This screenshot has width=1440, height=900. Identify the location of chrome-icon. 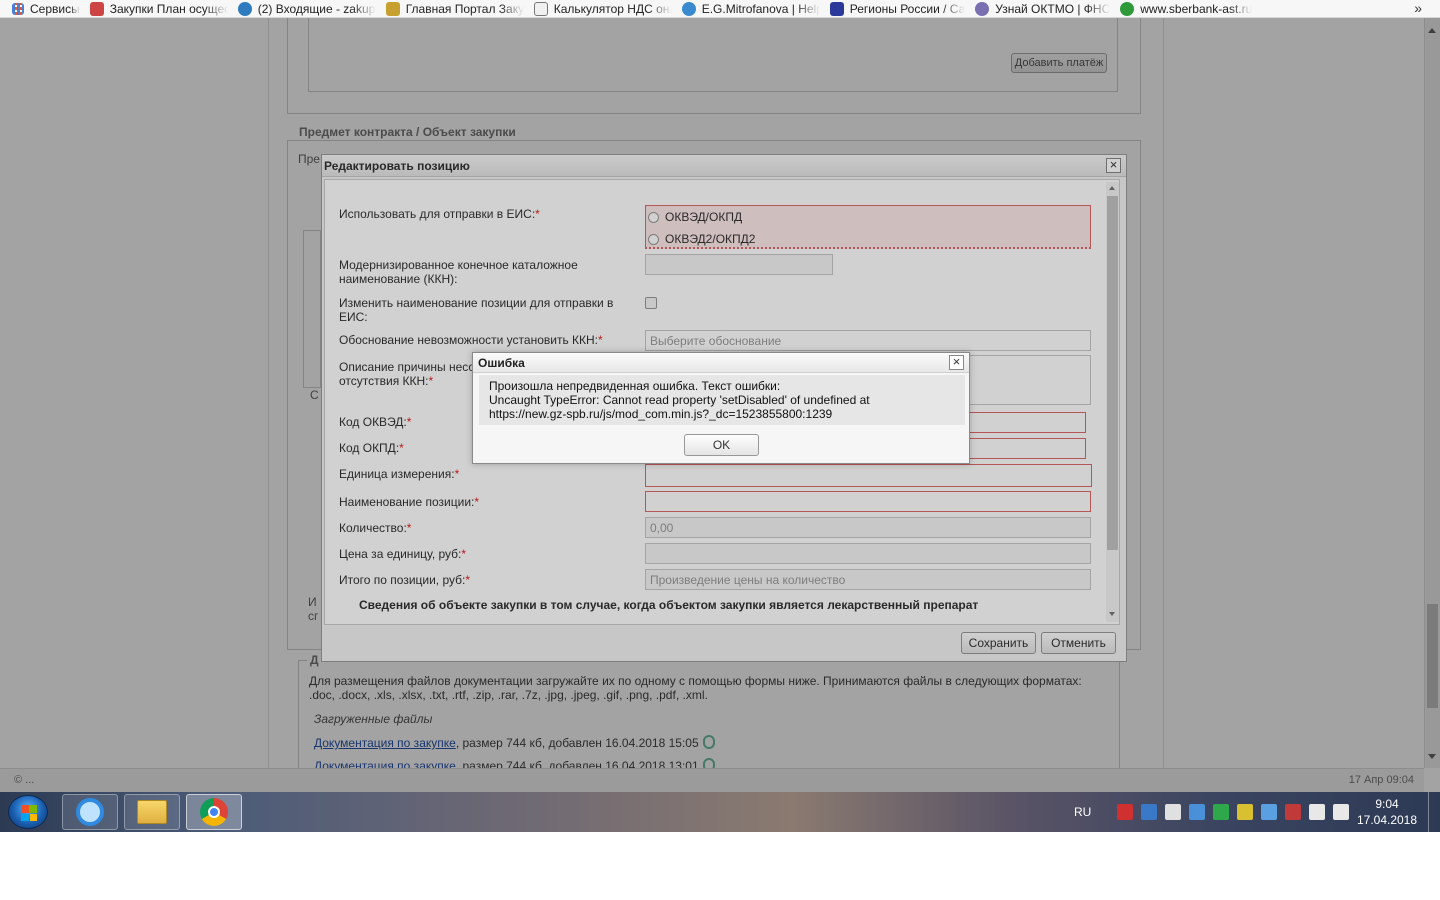
(214, 812).